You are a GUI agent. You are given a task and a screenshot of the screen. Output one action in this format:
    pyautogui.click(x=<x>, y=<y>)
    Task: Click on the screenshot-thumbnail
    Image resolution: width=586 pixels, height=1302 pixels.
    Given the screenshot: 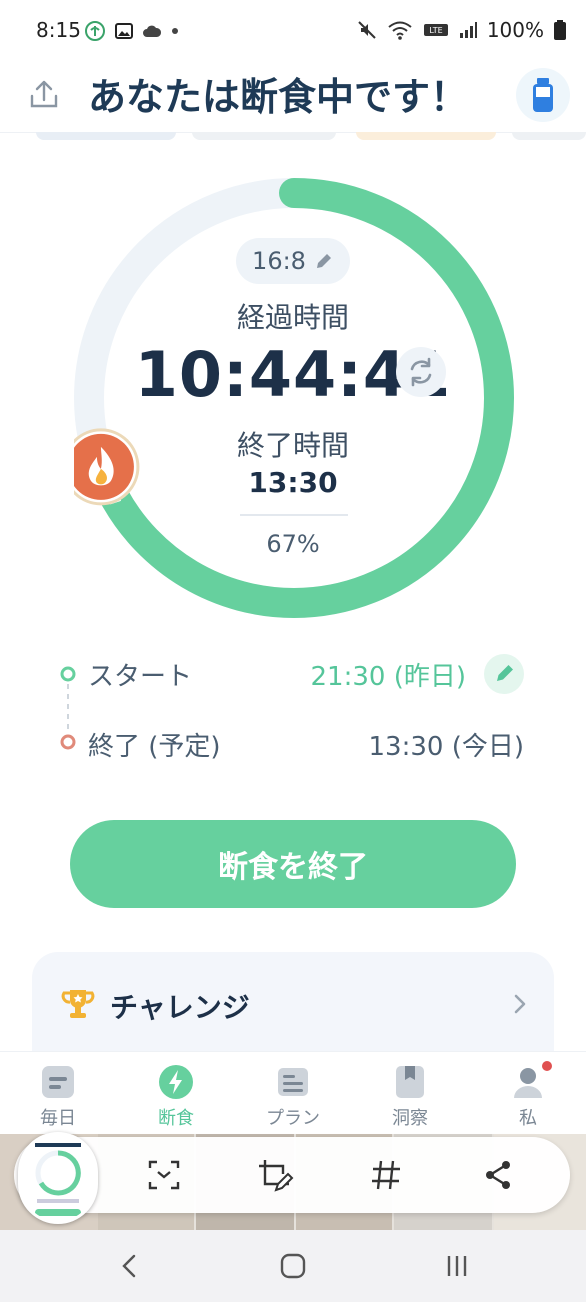 What is the action you would take?
    pyautogui.click(x=58, y=1178)
    